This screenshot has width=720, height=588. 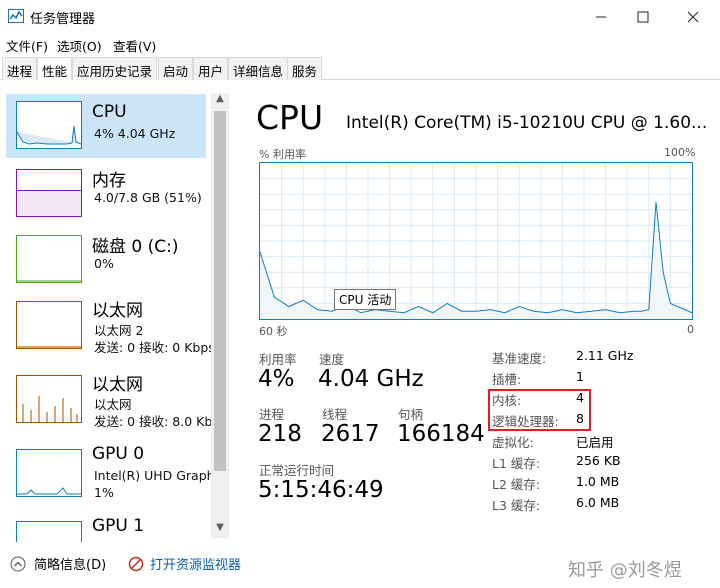 I want to click on info-value: 已启用, so click(x=595, y=442).